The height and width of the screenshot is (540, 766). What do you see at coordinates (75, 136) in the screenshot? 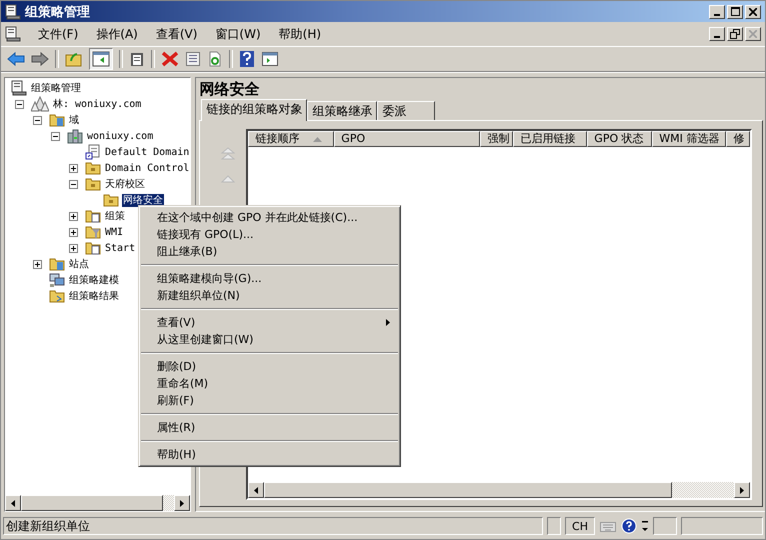
I see `server-icon` at bounding box center [75, 136].